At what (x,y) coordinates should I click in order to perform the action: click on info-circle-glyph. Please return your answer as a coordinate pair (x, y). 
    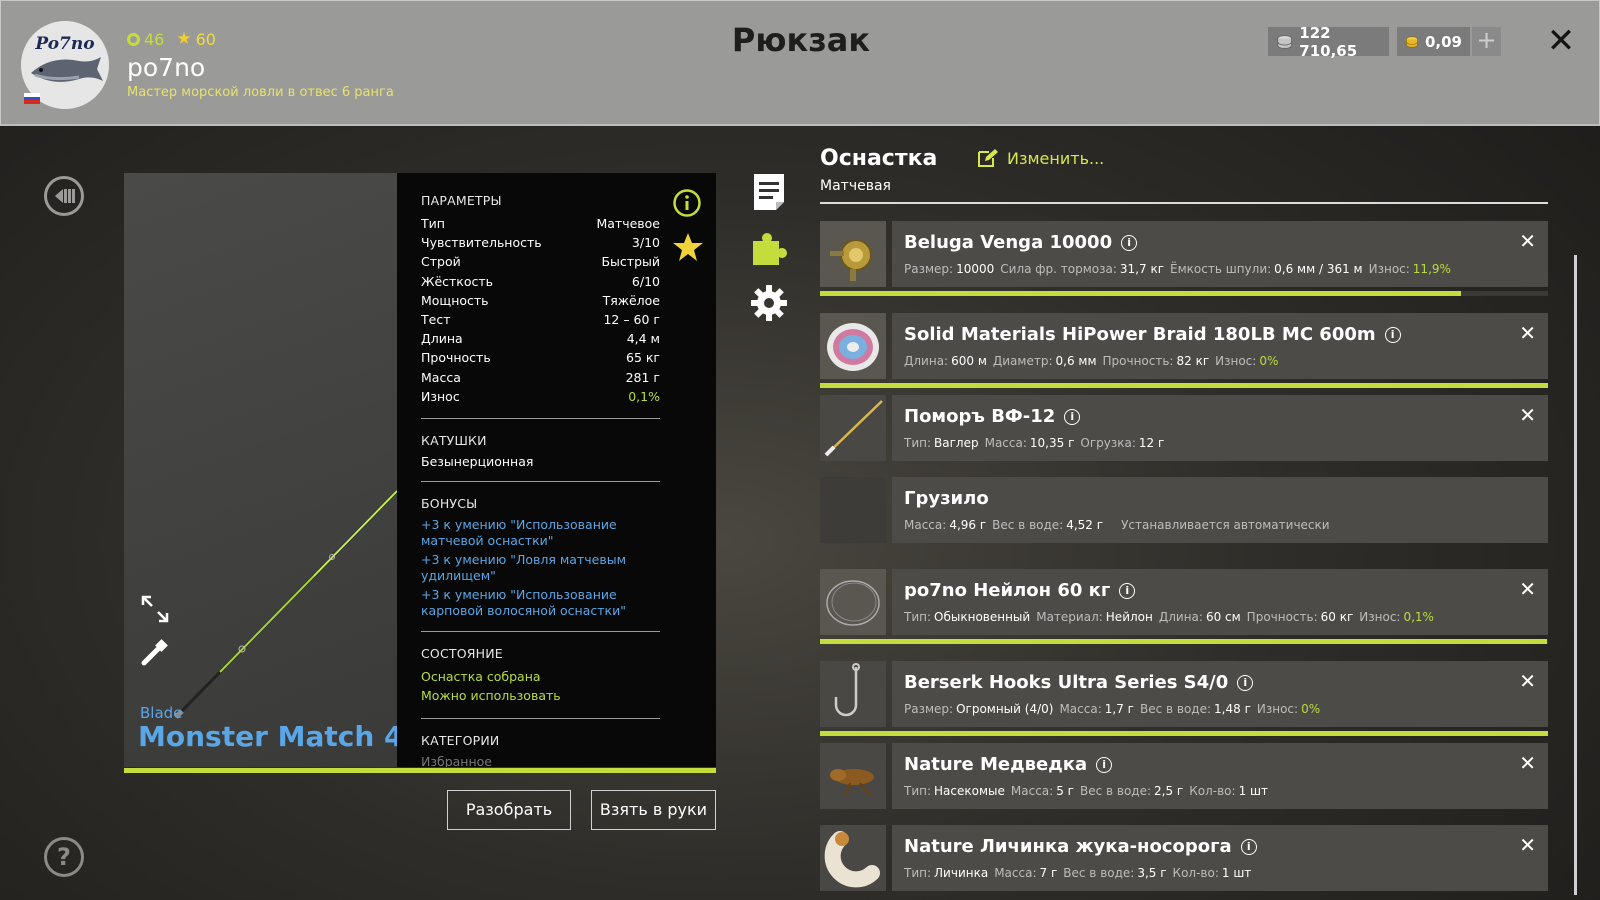
    Looking at the image, I should click on (687, 203).